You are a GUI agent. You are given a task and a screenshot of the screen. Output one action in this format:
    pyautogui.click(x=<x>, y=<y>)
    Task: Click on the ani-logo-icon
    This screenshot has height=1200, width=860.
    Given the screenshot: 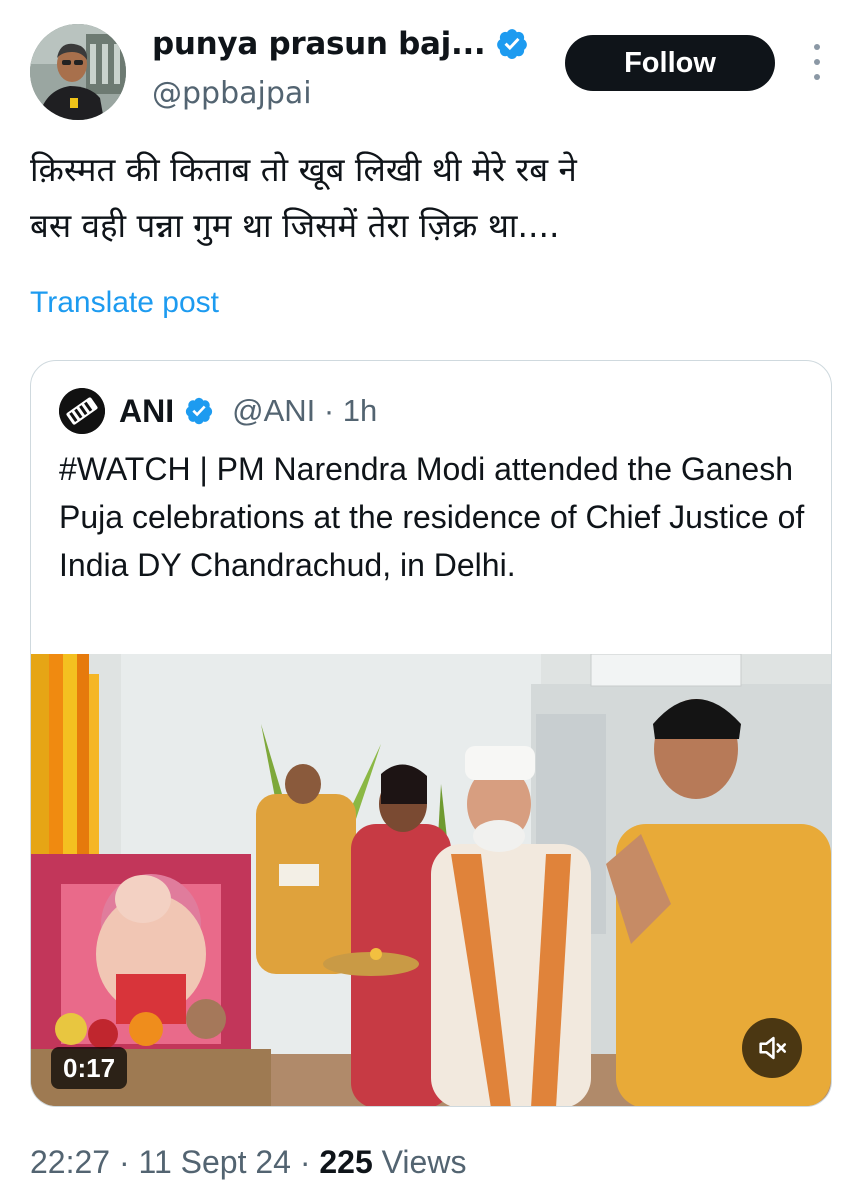 What is the action you would take?
    pyautogui.click(x=82, y=411)
    